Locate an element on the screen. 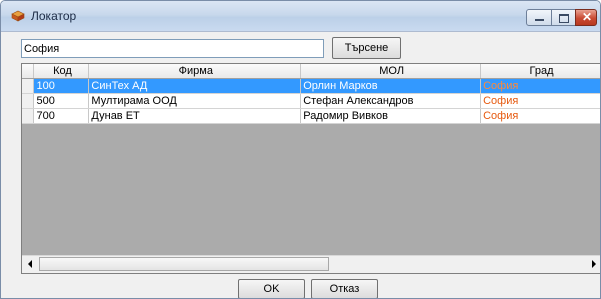 The height and width of the screenshot is (299, 601). maximize-icon is located at coordinates (564, 18).